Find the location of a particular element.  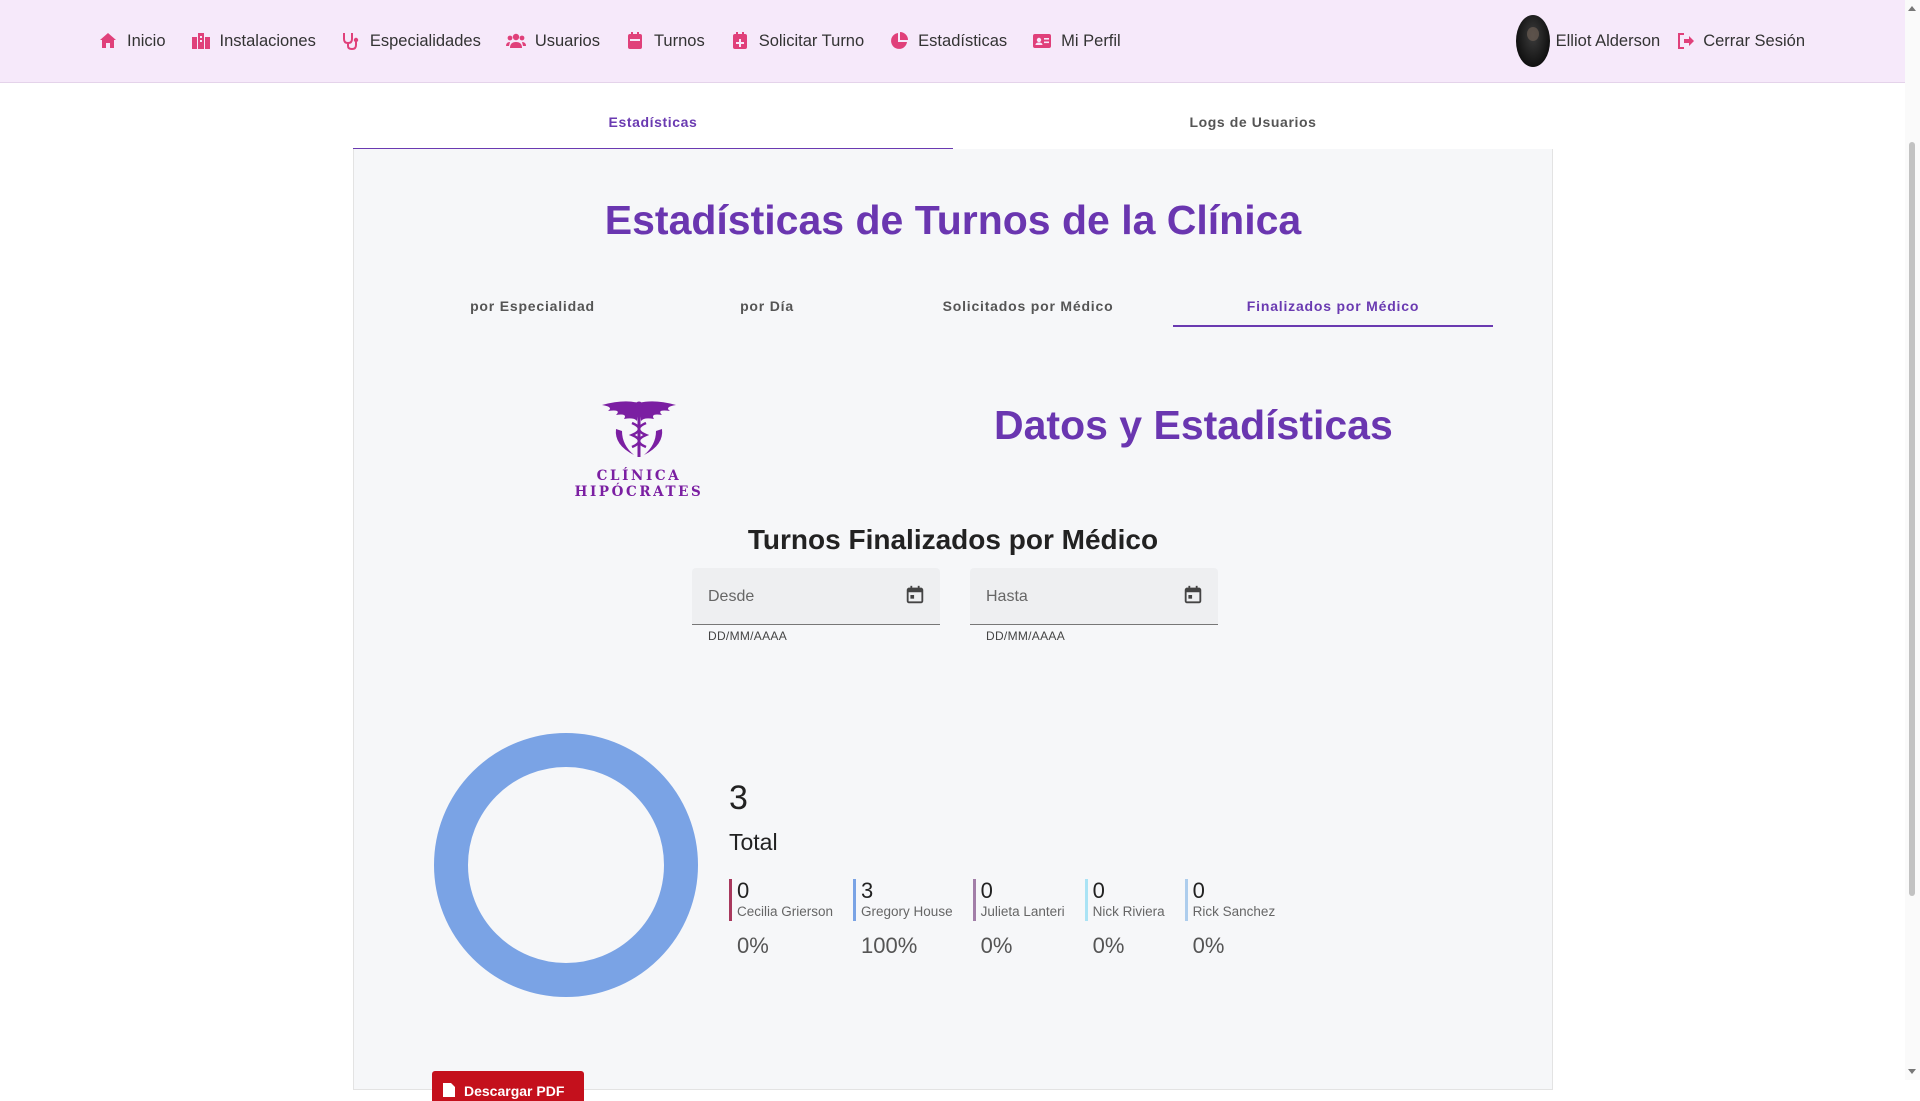

tab-por-especialidad: por Especialidad is located at coordinates (532, 308).